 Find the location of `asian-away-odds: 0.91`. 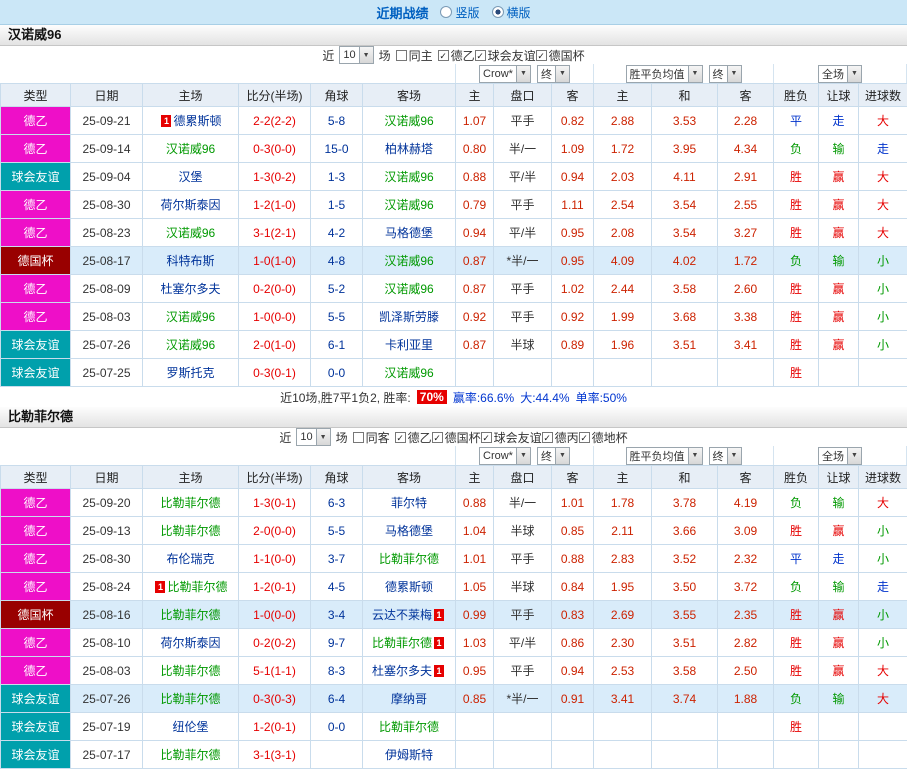

asian-away-odds: 0.91 is located at coordinates (573, 699).